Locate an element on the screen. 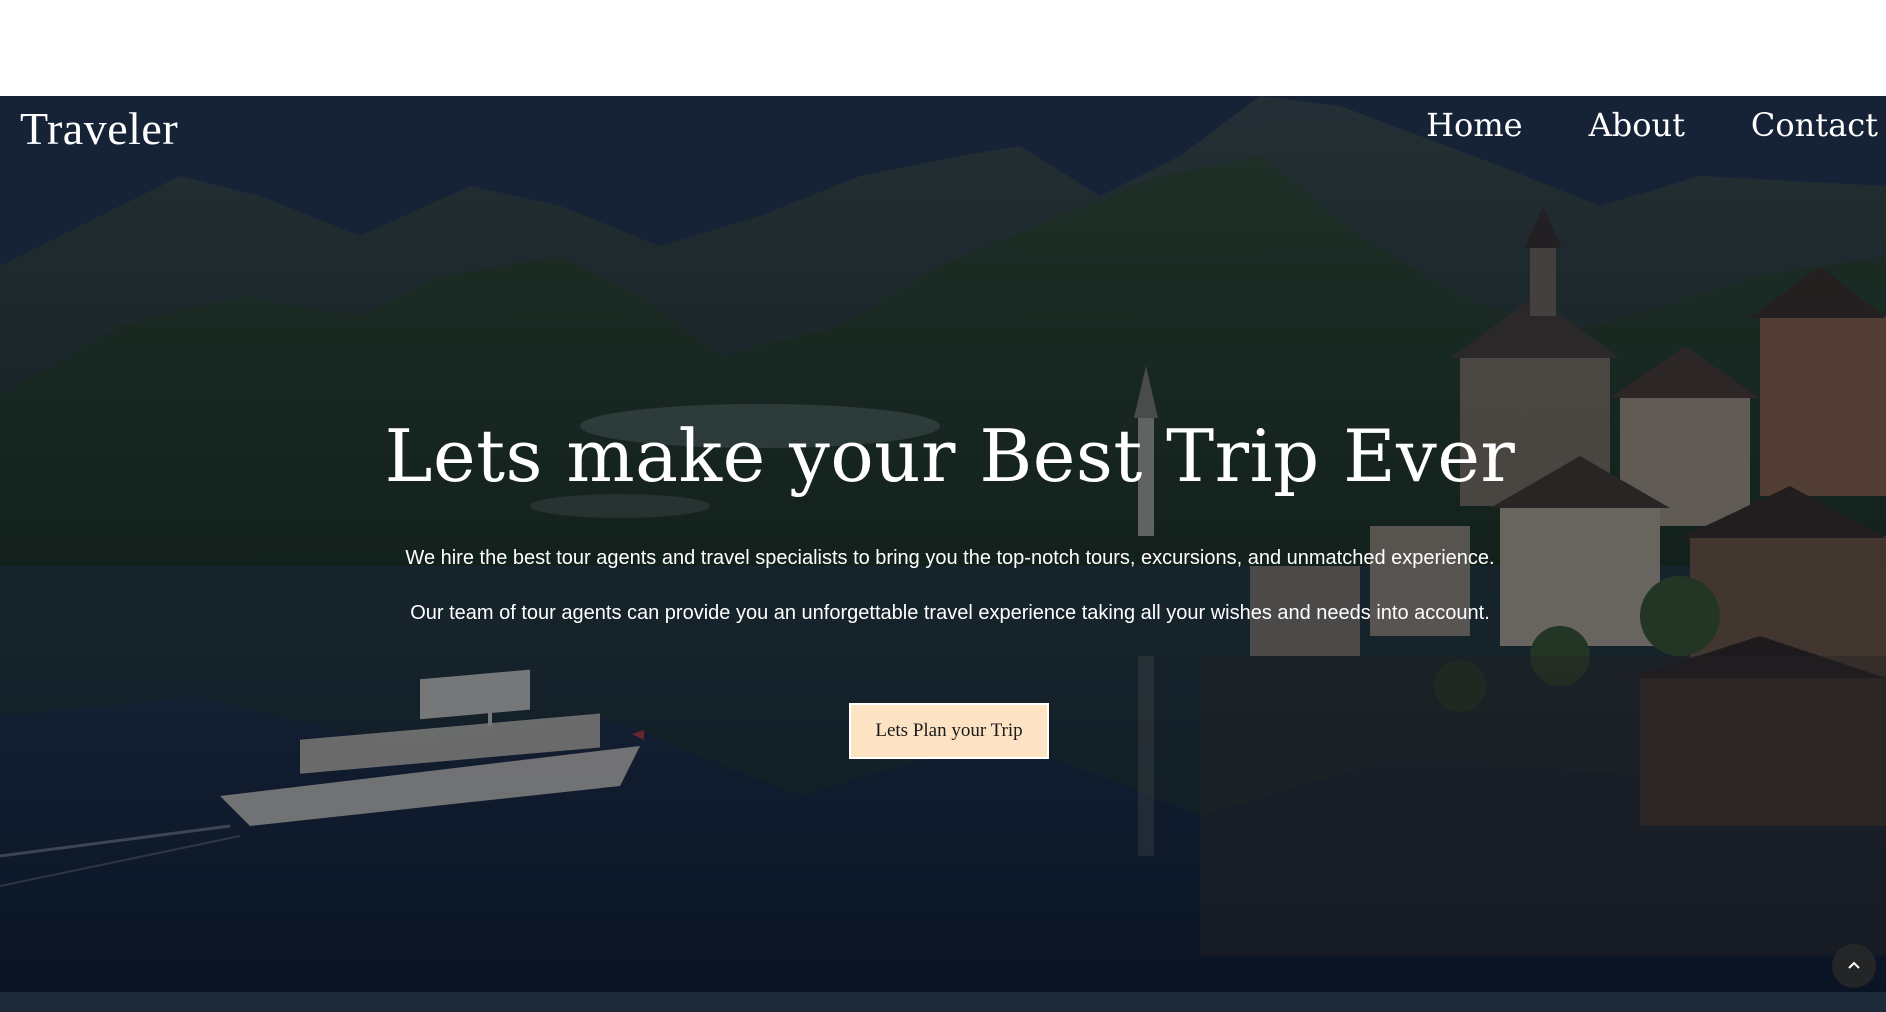 The width and height of the screenshot is (1886, 1012). scroll-to-top-button is located at coordinates (1854, 966).